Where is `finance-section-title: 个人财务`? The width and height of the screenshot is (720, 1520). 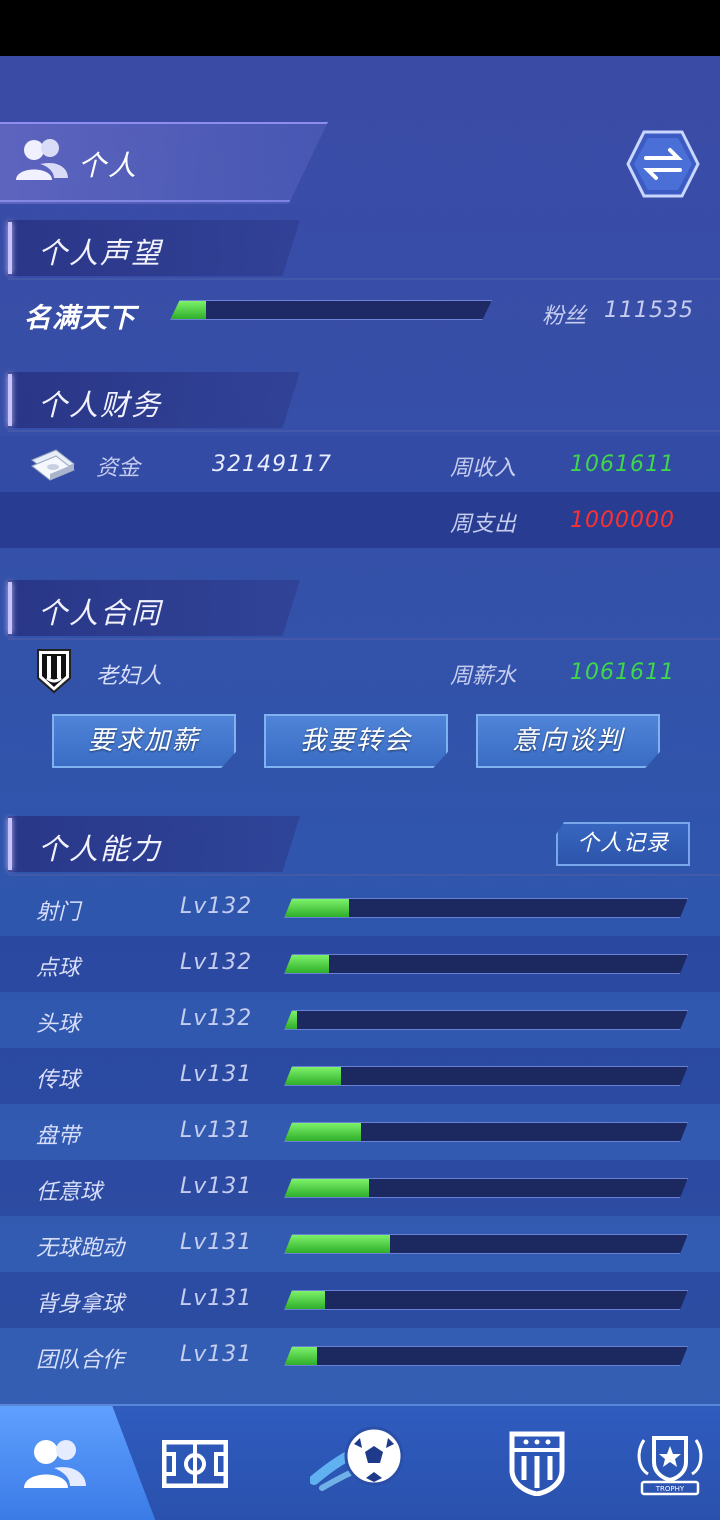
finance-section-title: 个人财务 is located at coordinates (100, 405).